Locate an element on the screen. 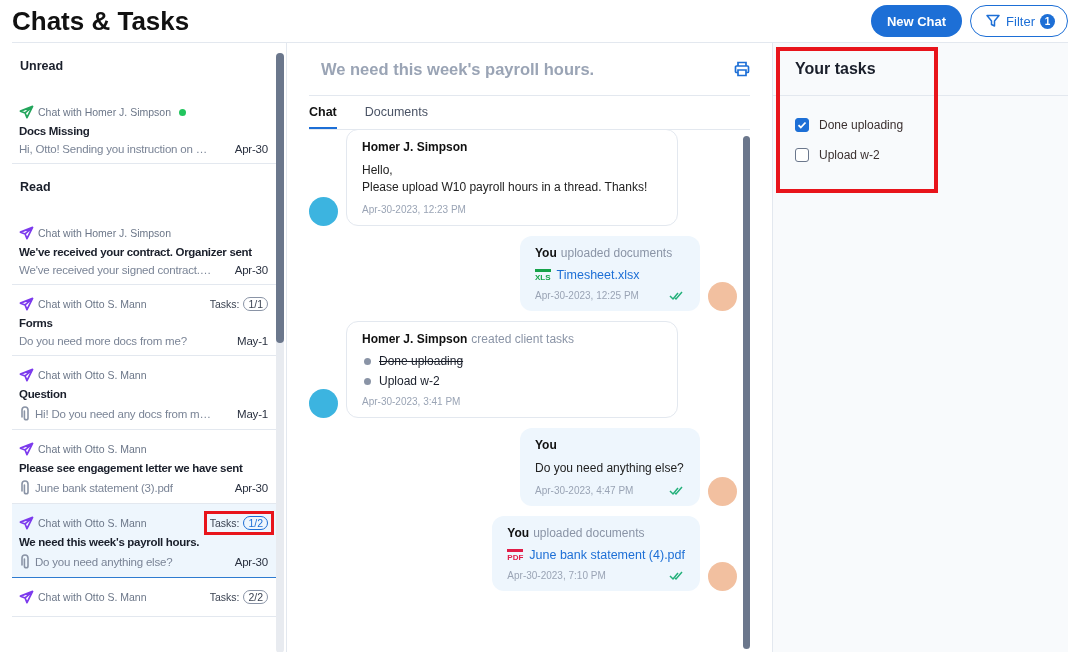 This screenshot has height=652, width=1080. print-icon is located at coordinates (742, 69).